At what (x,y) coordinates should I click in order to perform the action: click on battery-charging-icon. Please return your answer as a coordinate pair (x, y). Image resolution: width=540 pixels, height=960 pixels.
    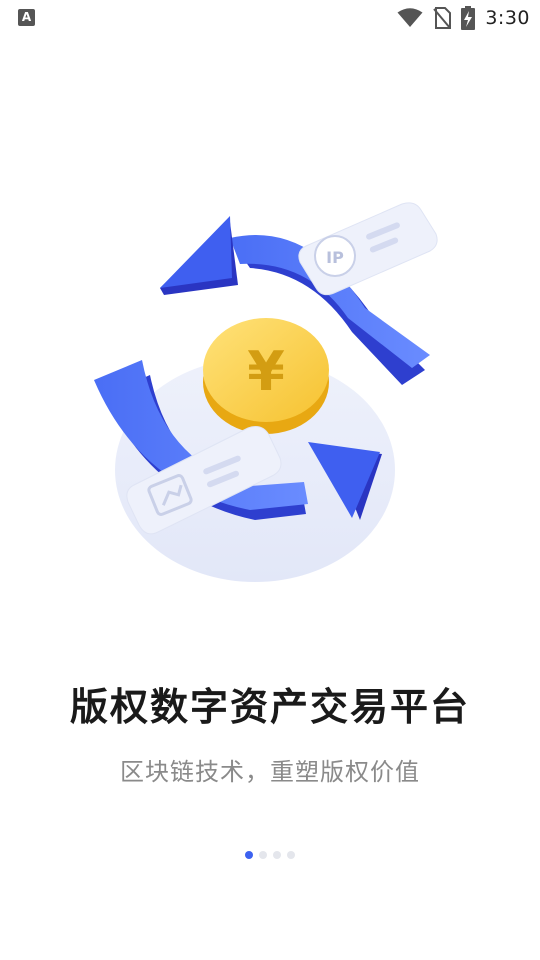
    Looking at the image, I should click on (468, 18).